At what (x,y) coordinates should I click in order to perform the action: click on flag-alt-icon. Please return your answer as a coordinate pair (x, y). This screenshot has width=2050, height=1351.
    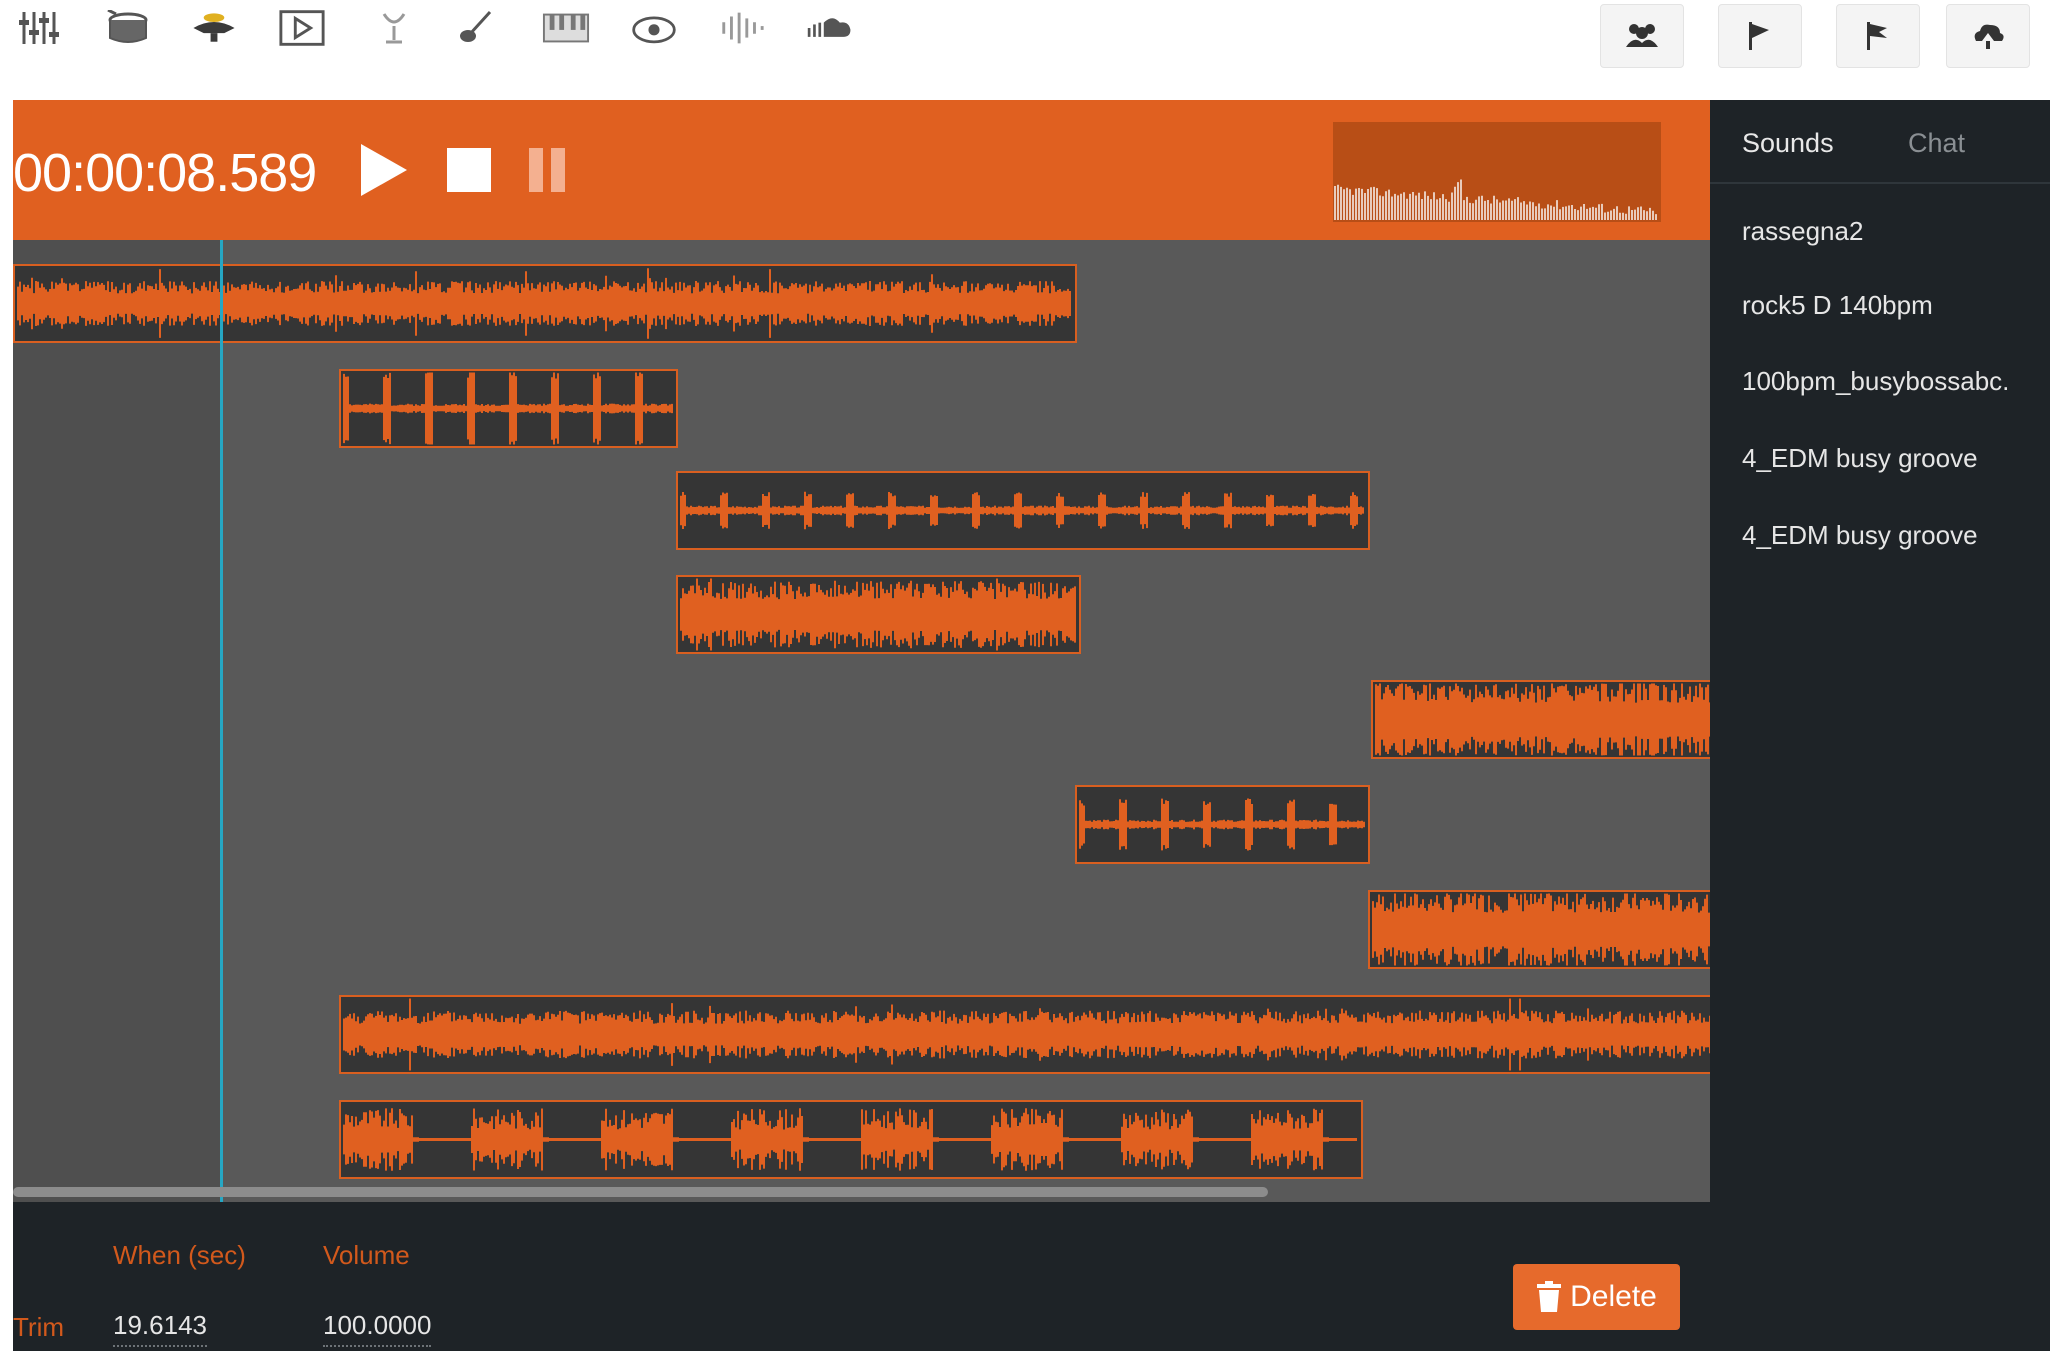
    Looking at the image, I should click on (1877, 36).